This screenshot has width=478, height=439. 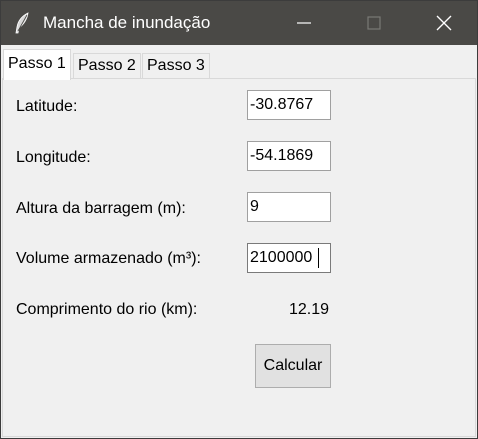 I want to click on latitude-input, so click(x=289, y=105).